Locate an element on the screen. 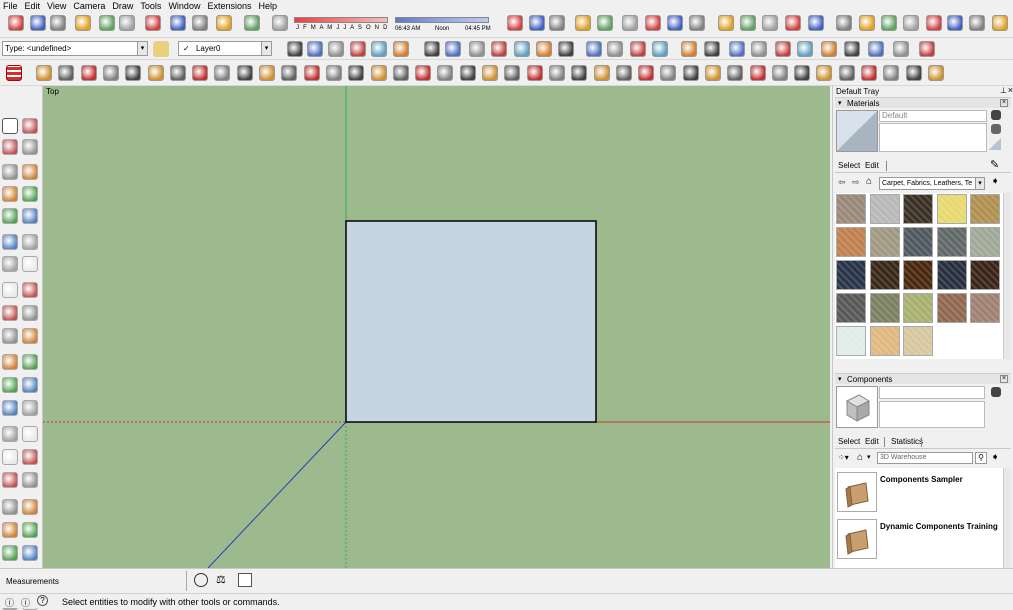  component-search-input: 3D Warehouse is located at coordinates (925, 458).